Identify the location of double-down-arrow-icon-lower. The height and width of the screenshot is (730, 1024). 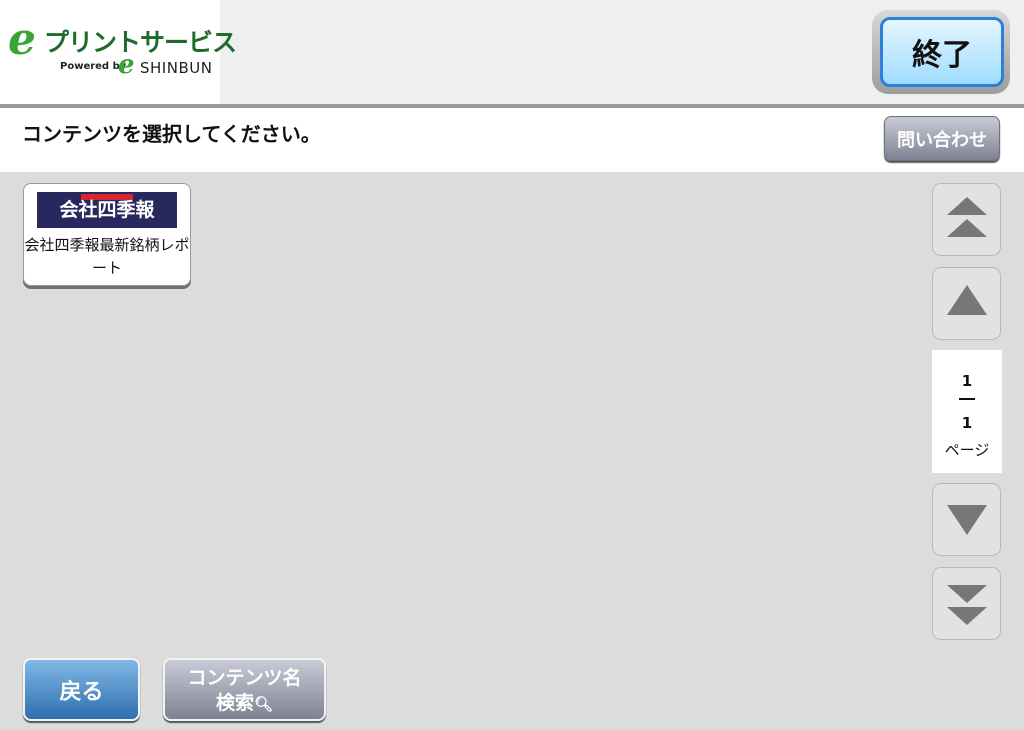
(967, 616).